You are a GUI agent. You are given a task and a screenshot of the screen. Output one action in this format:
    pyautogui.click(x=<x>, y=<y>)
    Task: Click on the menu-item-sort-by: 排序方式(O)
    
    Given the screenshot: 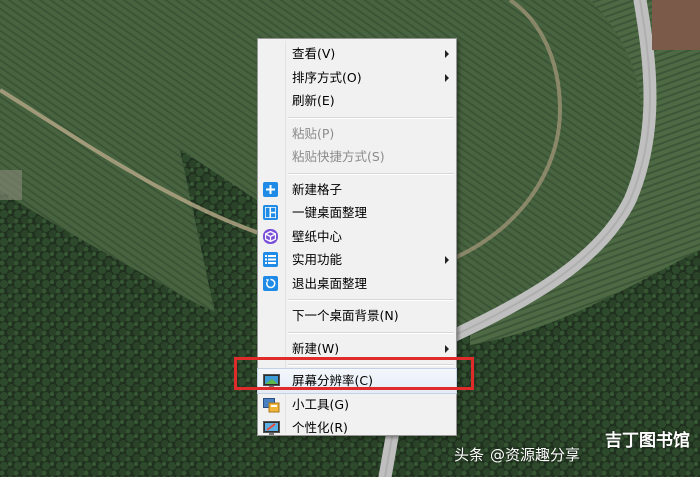 What is the action you would take?
    pyautogui.click(x=357, y=78)
    